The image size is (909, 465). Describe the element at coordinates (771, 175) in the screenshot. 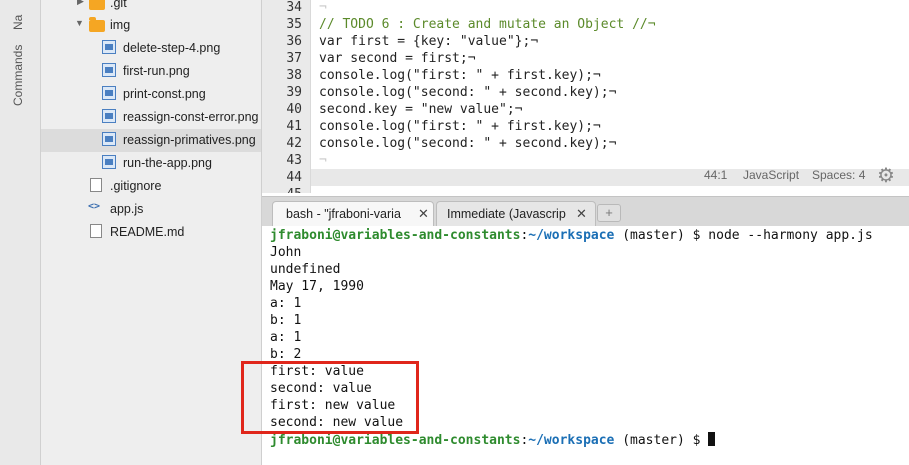

I see `language-mode: JavaScript` at that location.